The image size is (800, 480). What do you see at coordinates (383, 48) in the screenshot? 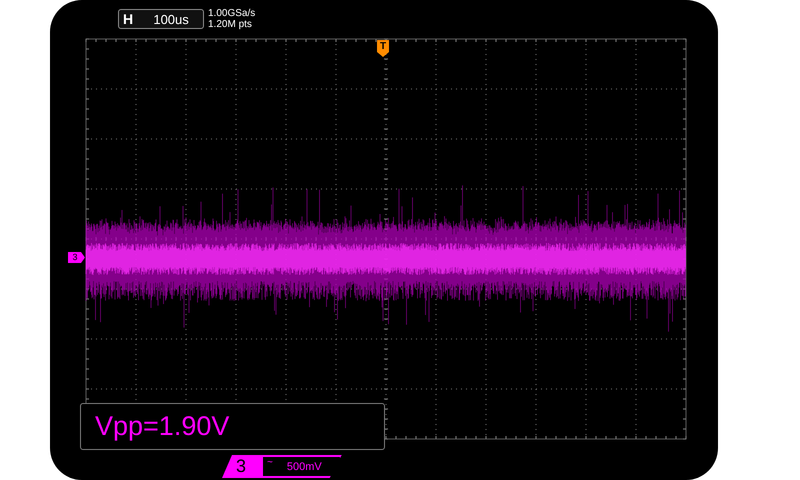
I see `trigger-marker: T` at bounding box center [383, 48].